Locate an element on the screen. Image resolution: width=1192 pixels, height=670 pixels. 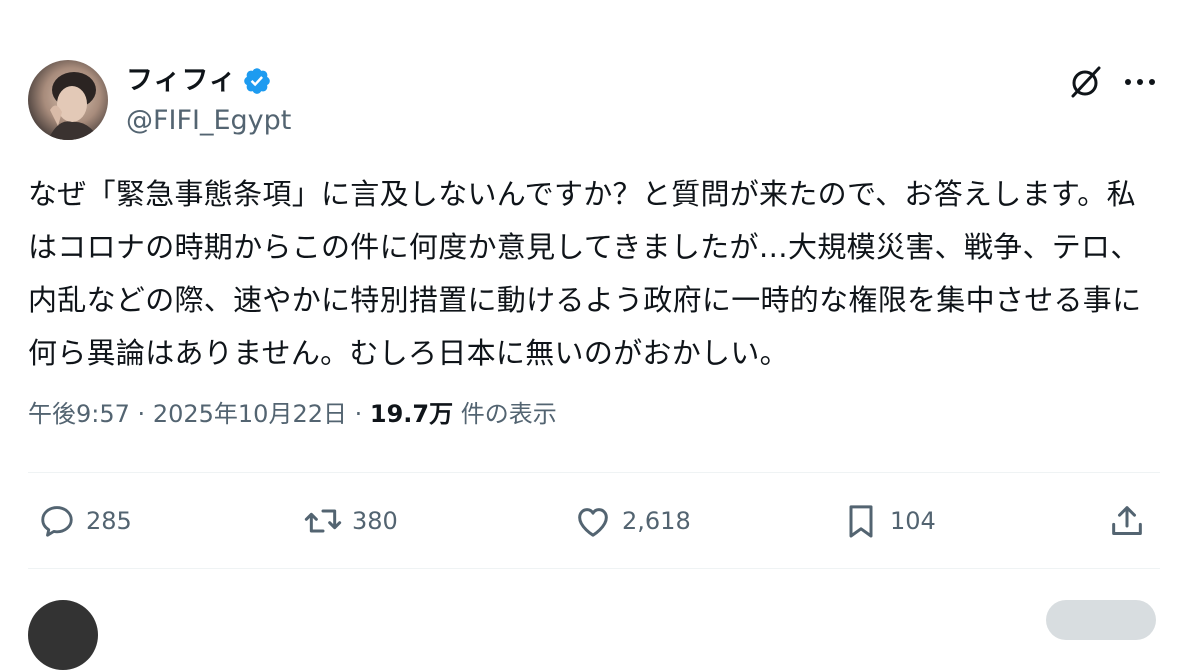
reply-icon is located at coordinates (57, 521).